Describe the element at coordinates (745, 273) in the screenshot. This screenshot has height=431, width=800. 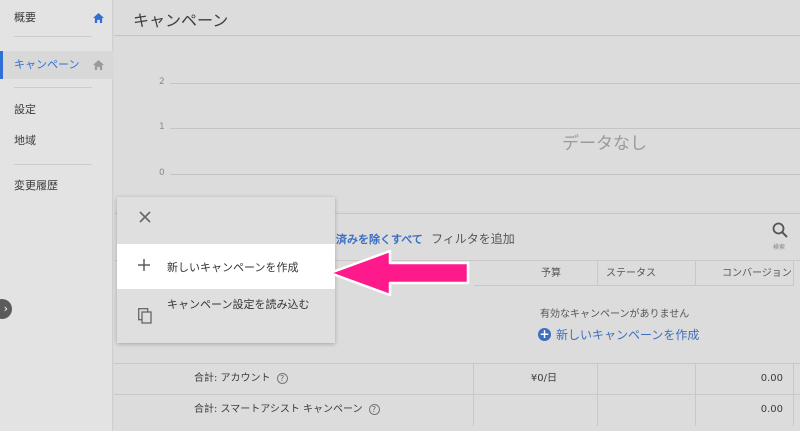
I see `column-header-conversions: コンバージョン` at that location.